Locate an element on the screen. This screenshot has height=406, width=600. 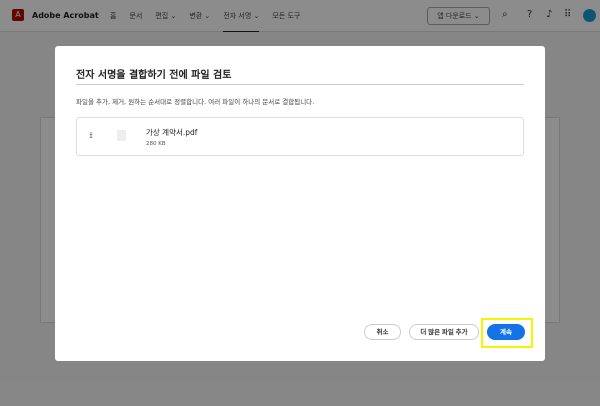
highlight-box is located at coordinates (507, 333).